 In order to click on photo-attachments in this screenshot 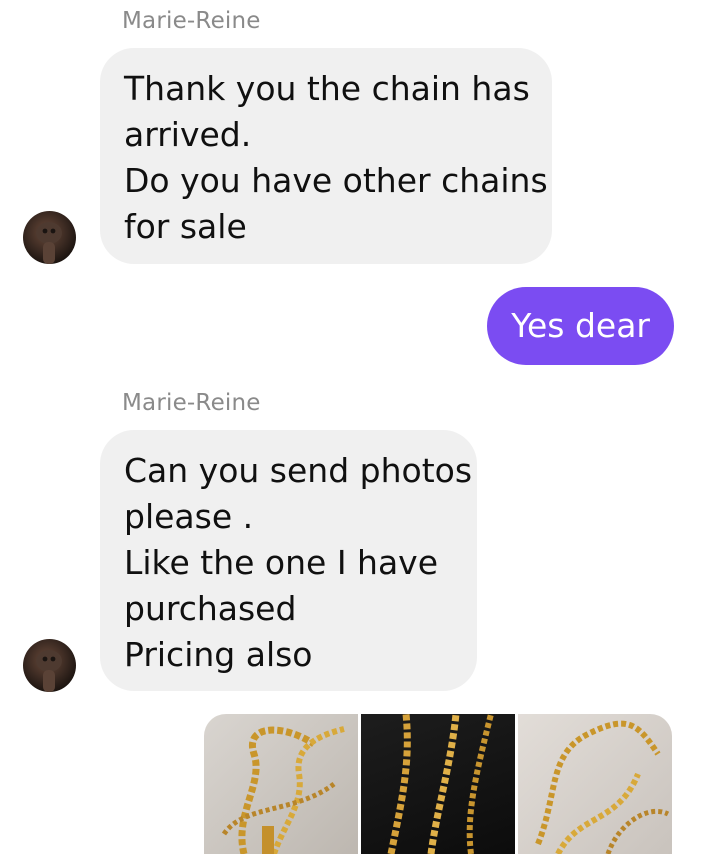, I will do `click(438, 784)`.